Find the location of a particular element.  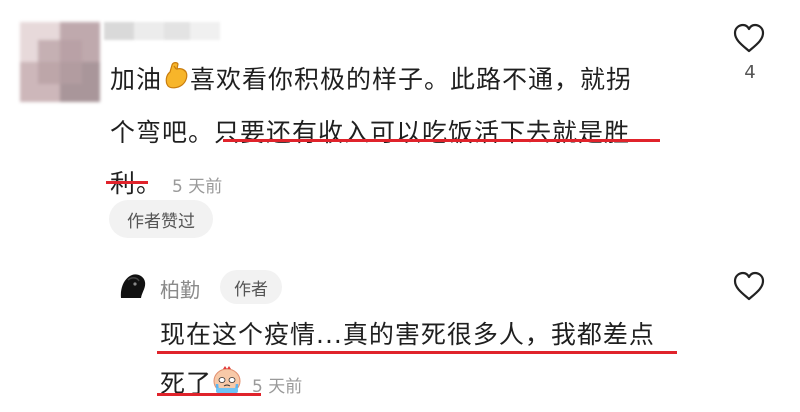

author-badge: 作者 is located at coordinates (251, 287).